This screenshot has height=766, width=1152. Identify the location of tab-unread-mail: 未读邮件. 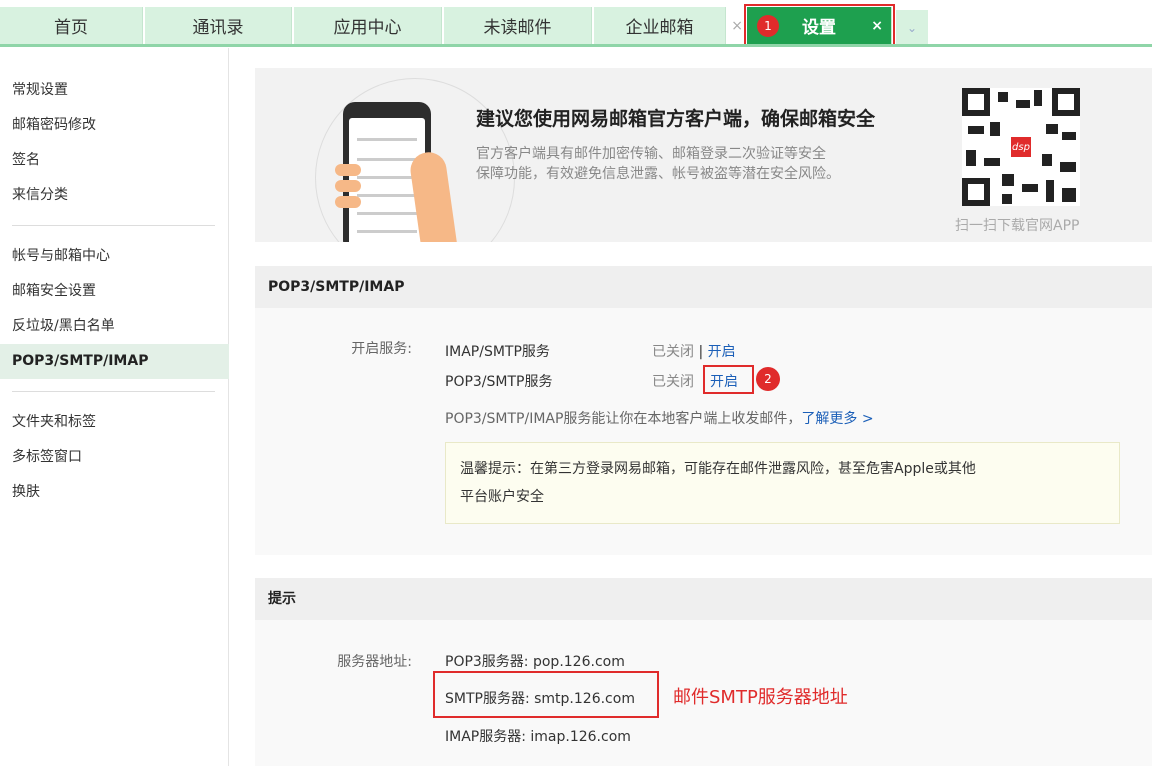
(518, 25).